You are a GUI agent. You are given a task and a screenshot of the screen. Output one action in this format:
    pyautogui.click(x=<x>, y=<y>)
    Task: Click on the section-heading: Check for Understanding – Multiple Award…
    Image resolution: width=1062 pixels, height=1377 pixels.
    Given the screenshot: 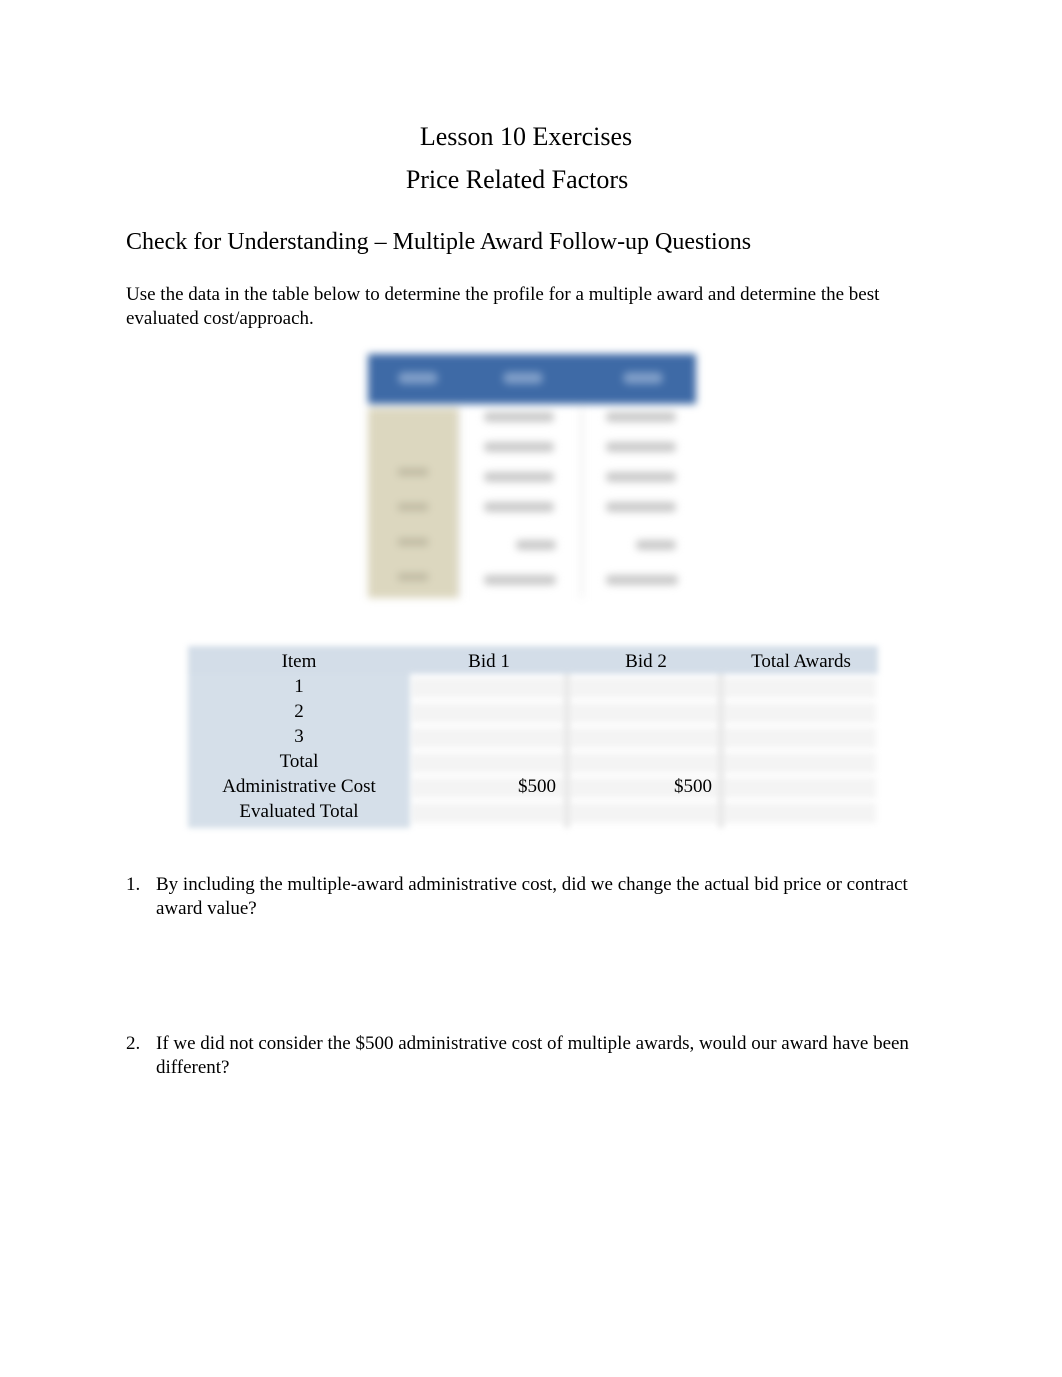 What is the action you would take?
    pyautogui.click(x=439, y=242)
    